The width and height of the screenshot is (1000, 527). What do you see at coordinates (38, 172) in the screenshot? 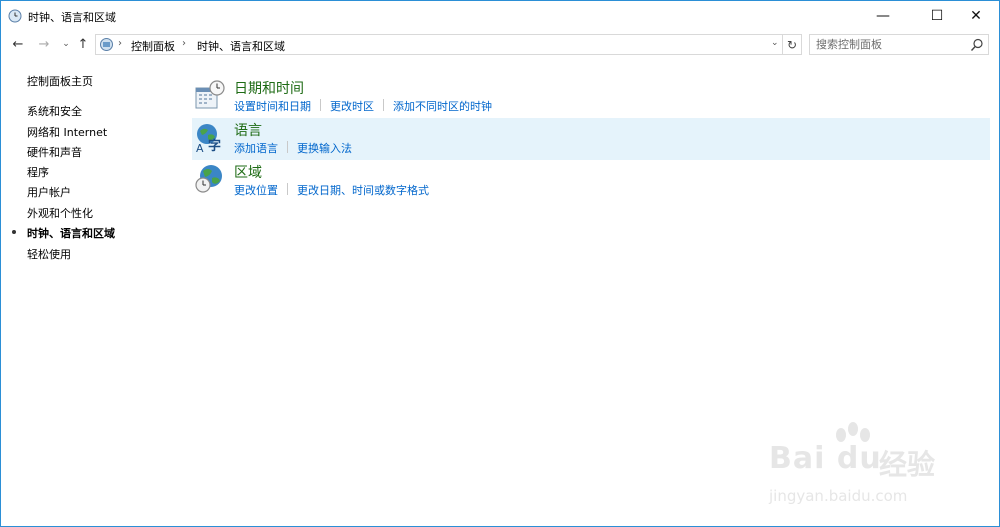
I see `sidebar-item-programs: 程序` at bounding box center [38, 172].